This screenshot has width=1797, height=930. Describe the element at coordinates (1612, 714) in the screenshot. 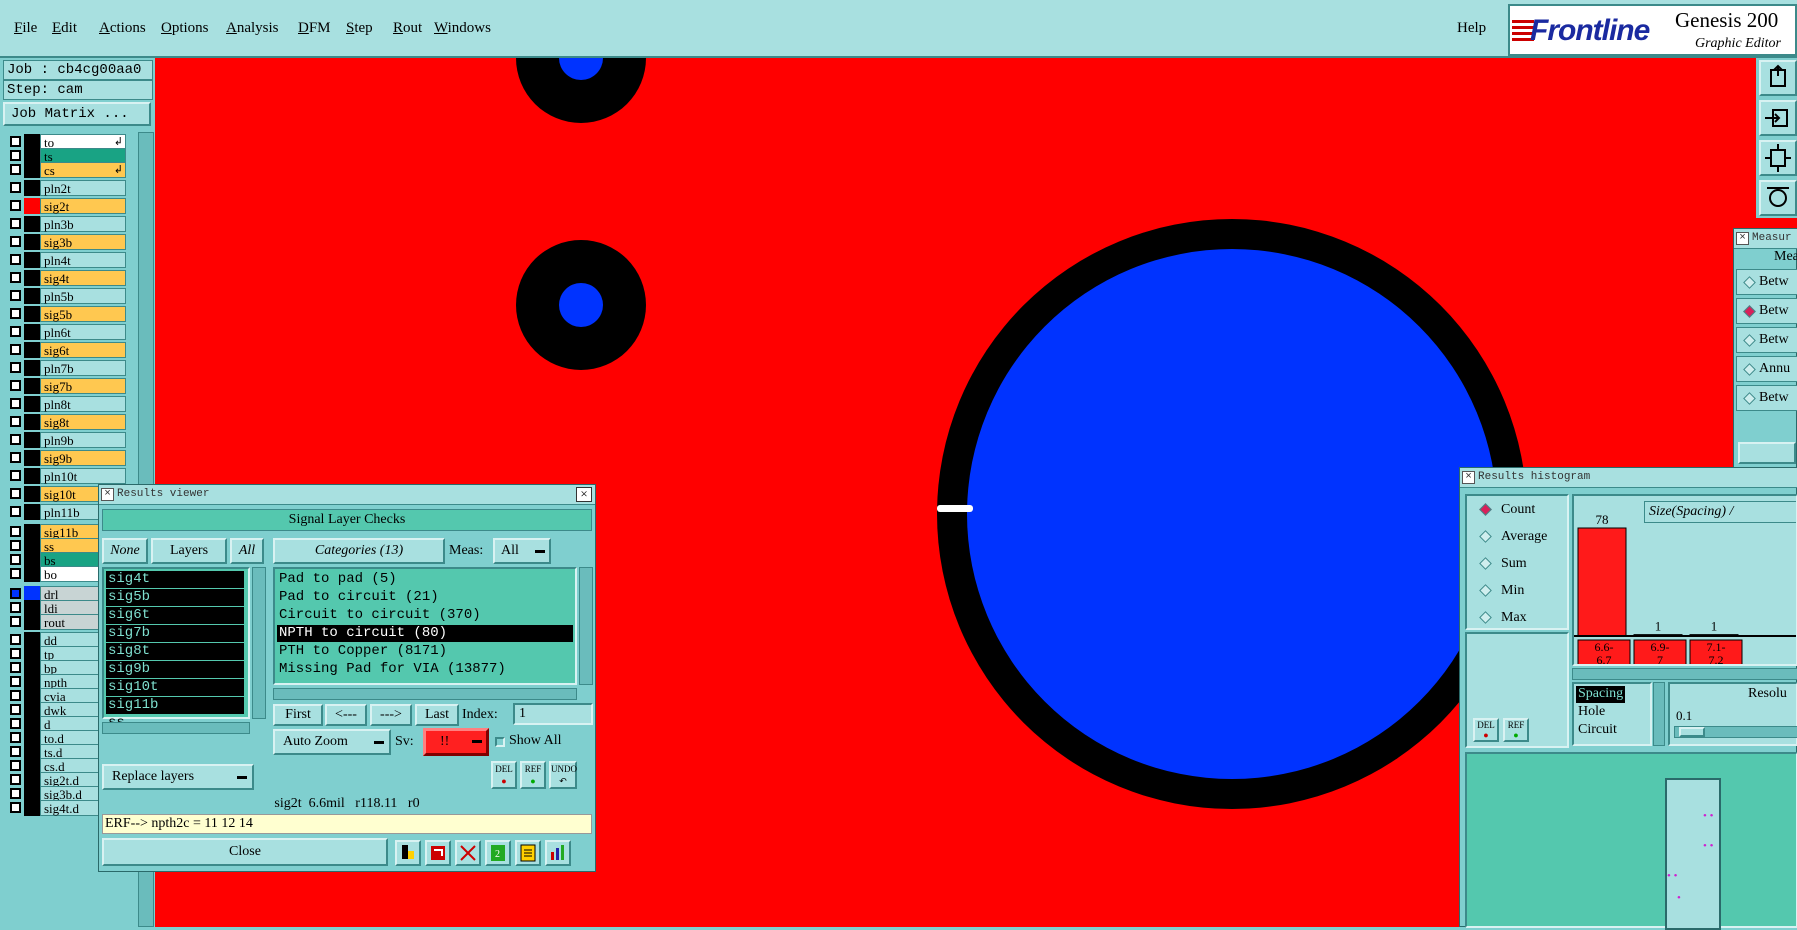

I see `type-list: Spacing Hole Circuit` at that location.